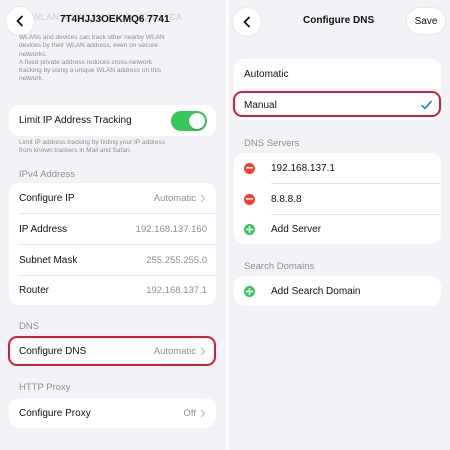 This screenshot has width=450, height=450. What do you see at coordinates (337, 229) in the screenshot?
I see `add-server-row: Add Server` at bounding box center [337, 229].